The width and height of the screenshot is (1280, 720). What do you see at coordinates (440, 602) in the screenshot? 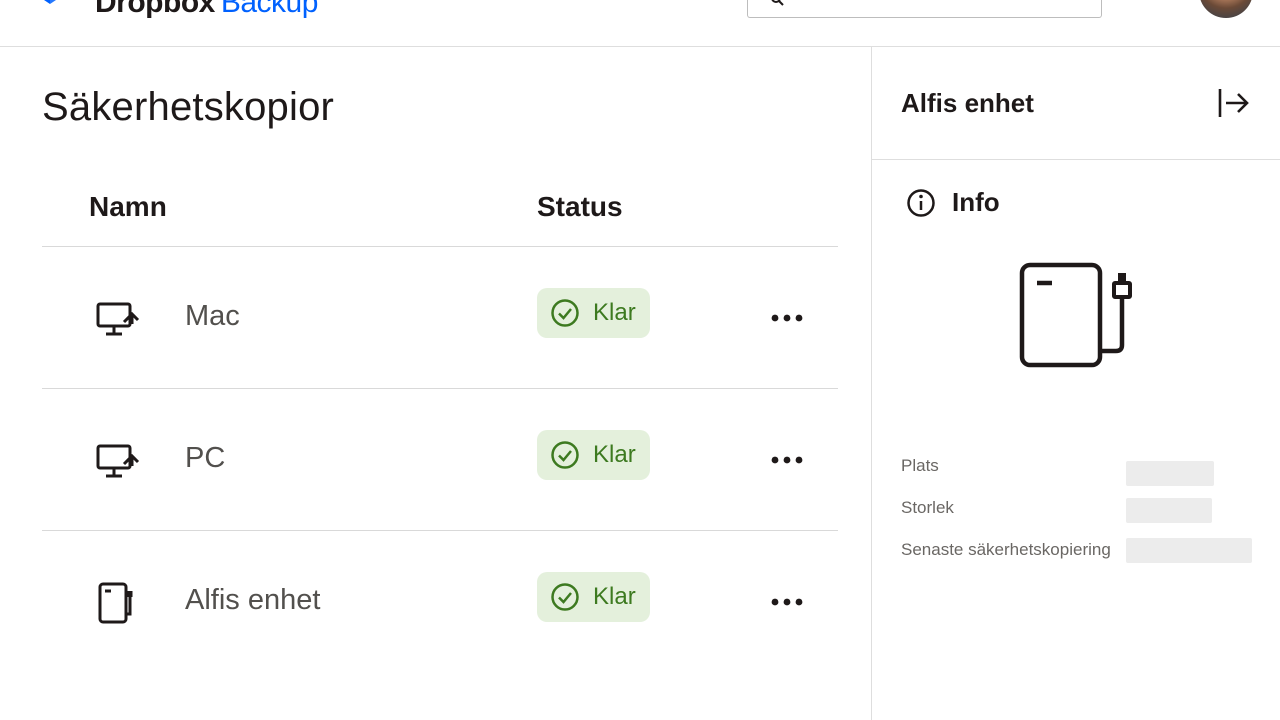
I see `table-row: Alfis enhet Klar` at bounding box center [440, 602].